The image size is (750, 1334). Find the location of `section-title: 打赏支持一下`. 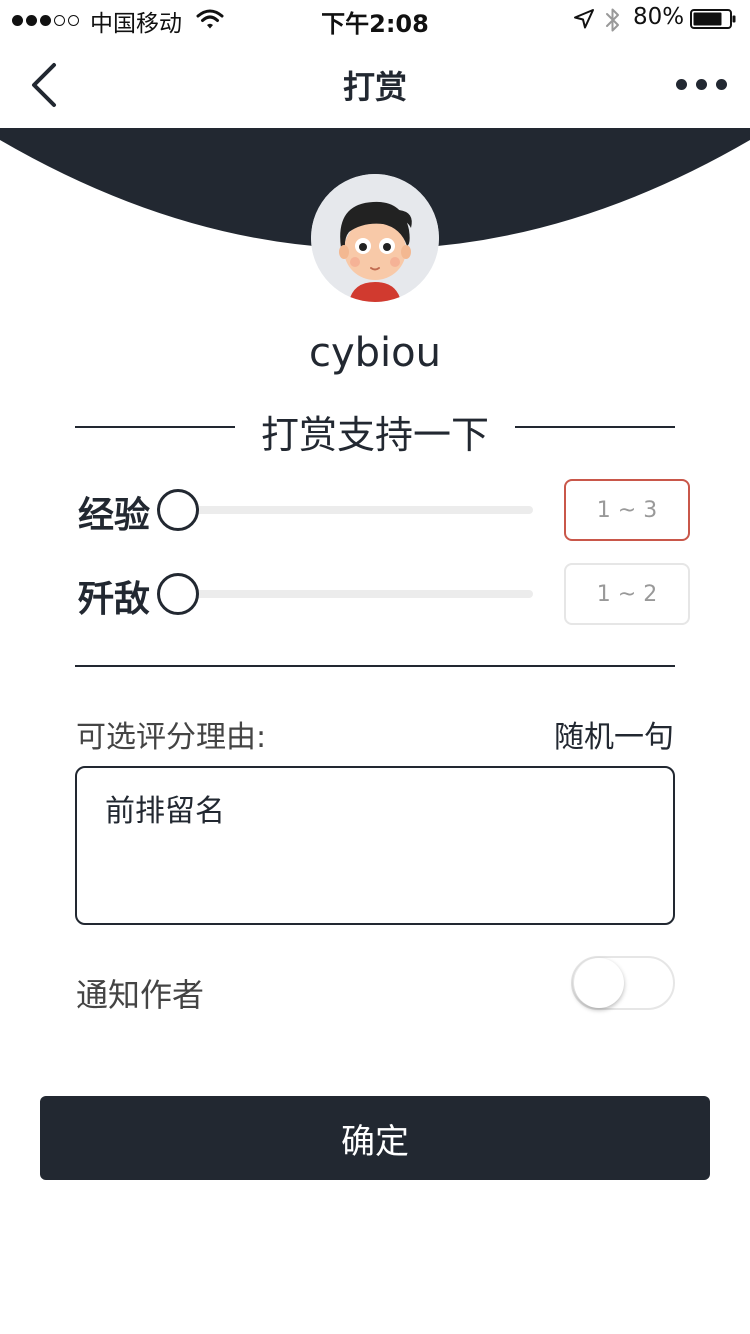

section-title: 打赏支持一下 is located at coordinates (374, 435).